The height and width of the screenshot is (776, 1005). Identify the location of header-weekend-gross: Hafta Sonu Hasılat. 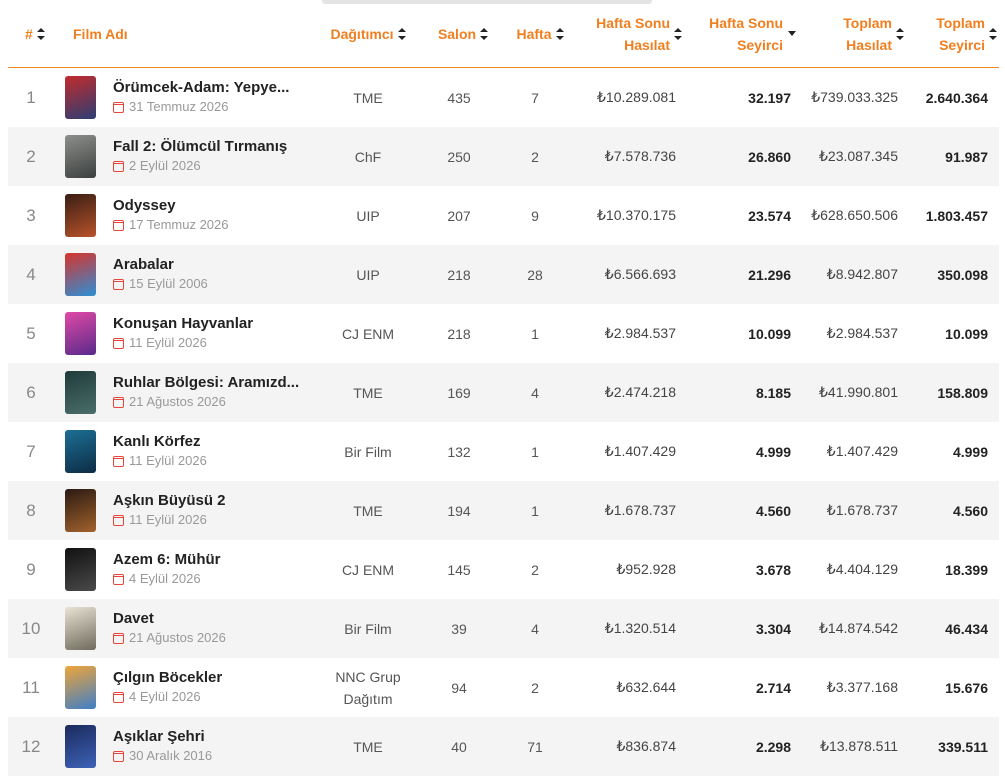
(630, 34).